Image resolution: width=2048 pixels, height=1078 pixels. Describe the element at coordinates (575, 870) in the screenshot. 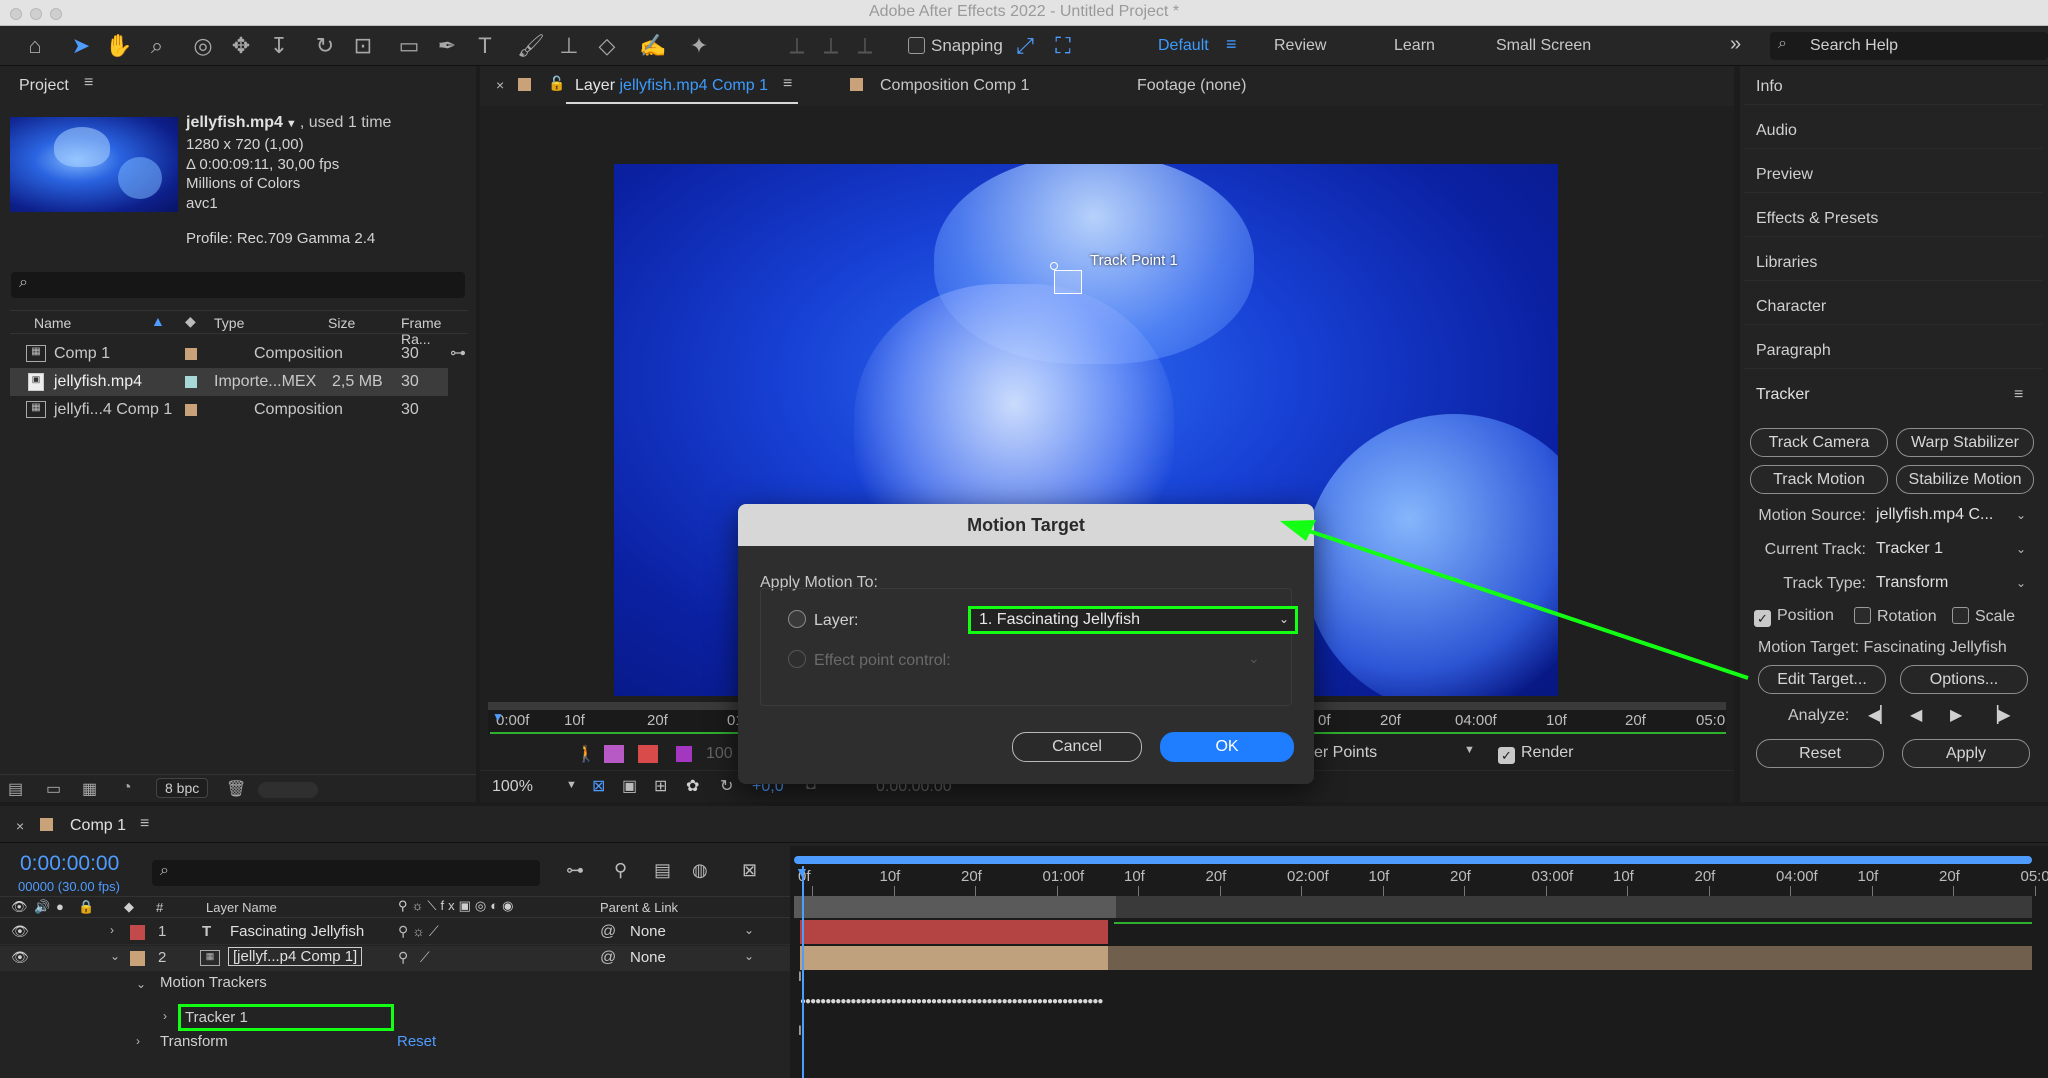

I see `composition-mini-flowchart-icon: ⊶` at that location.